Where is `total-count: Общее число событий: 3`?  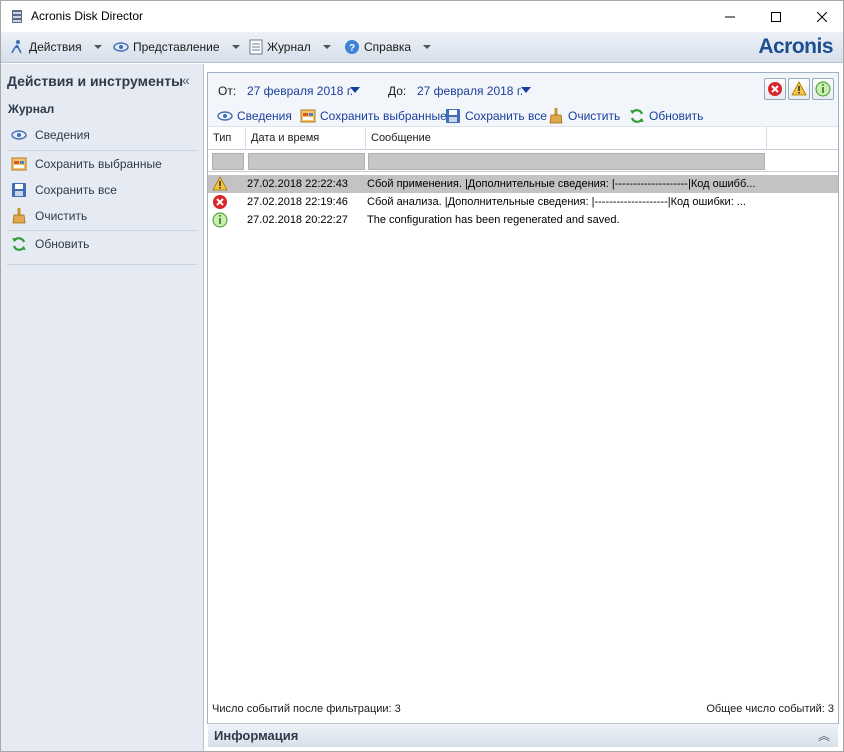
total-count: Общее число событий: 3 is located at coordinates (770, 709).